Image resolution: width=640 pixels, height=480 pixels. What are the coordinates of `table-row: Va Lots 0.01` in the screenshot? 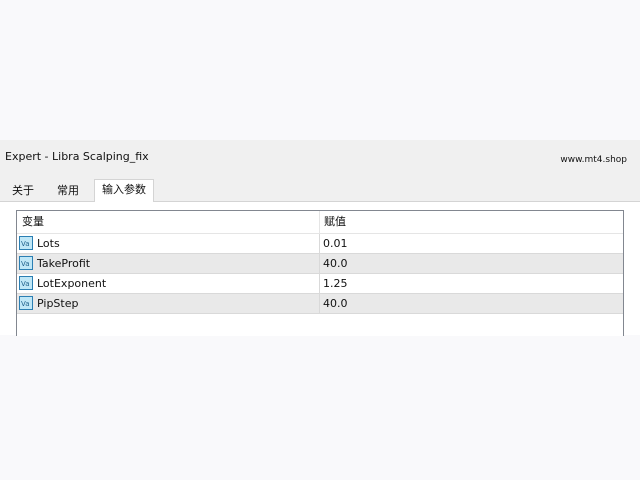 It's located at (320, 244).